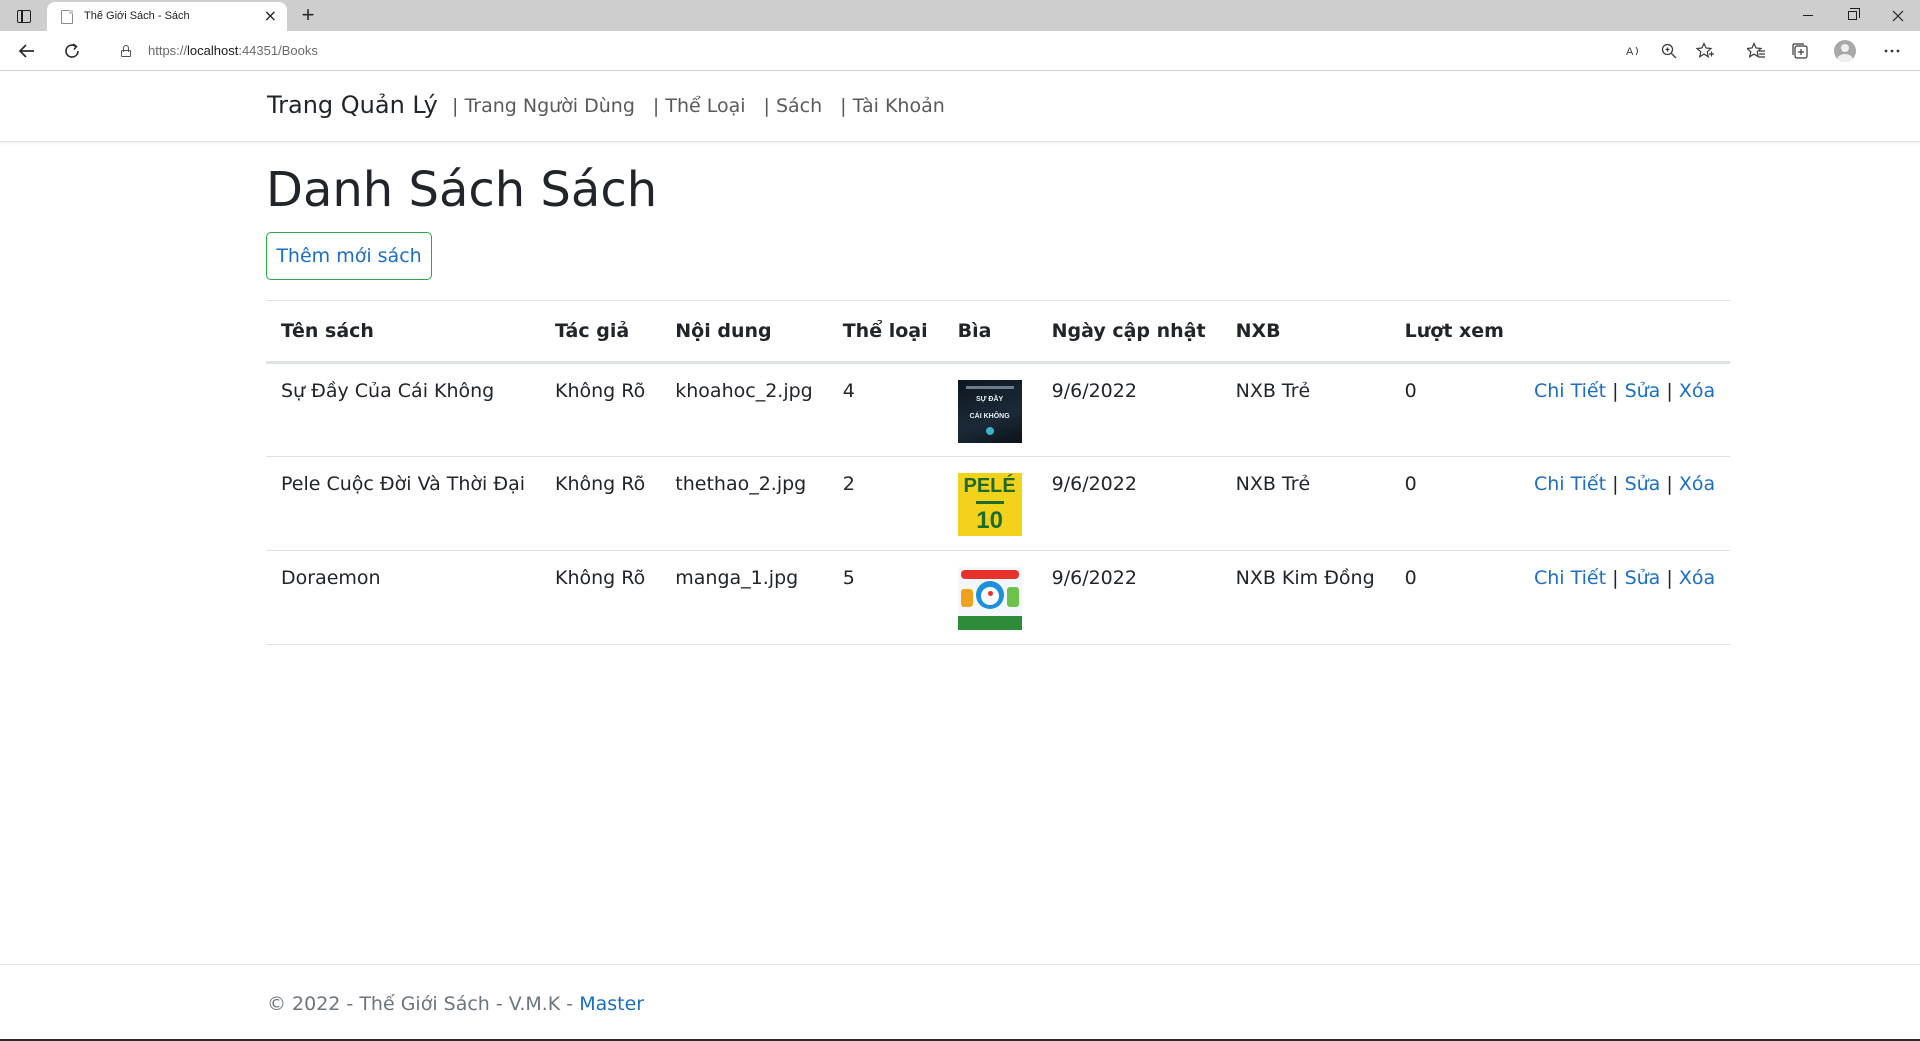 The height and width of the screenshot is (1041, 1920). What do you see at coordinates (462, 190) in the screenshot?
I see `page-title: Danh Sách Sách` at bounding box center [462, 190].